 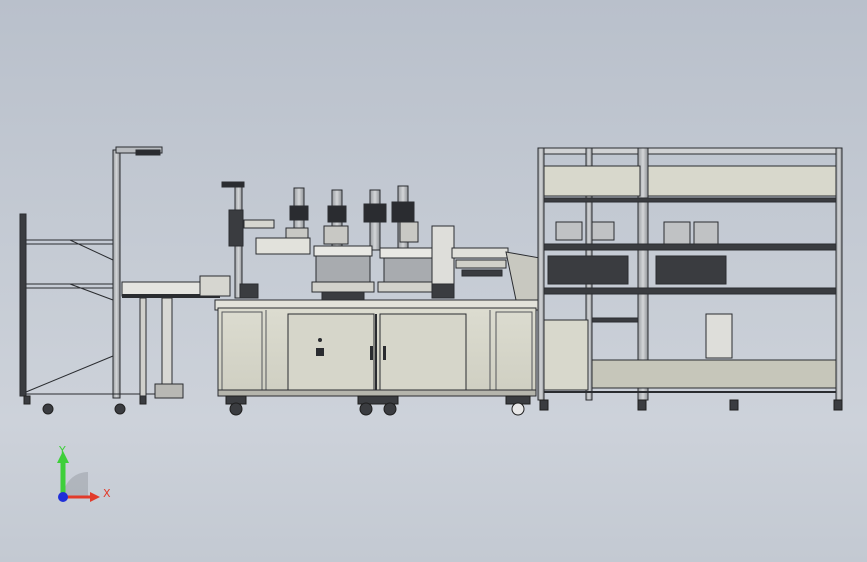 What do you see at coordinates (337, 220) in the screenshot?
I see `pneumatic-stations` at bounding box center [337, 220].